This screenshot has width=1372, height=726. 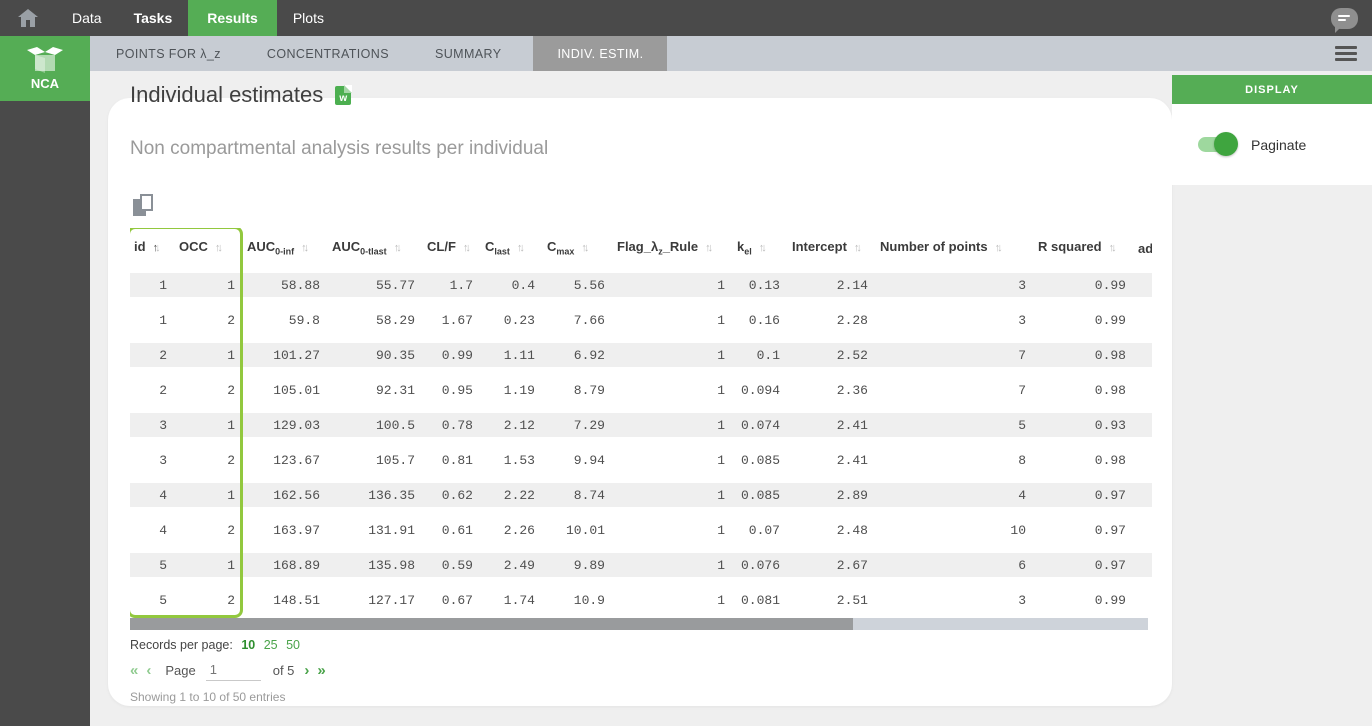 What do you see at coordinates (452, 355) in the screenshot?
I see `table-cell: 0.99` at bounding box center [452, 355].